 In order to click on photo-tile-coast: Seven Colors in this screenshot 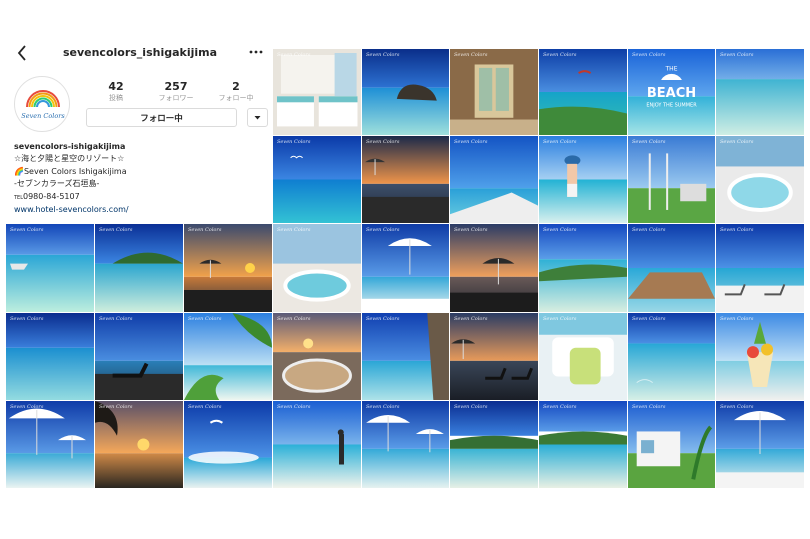, I will do `click(583, 92)`.